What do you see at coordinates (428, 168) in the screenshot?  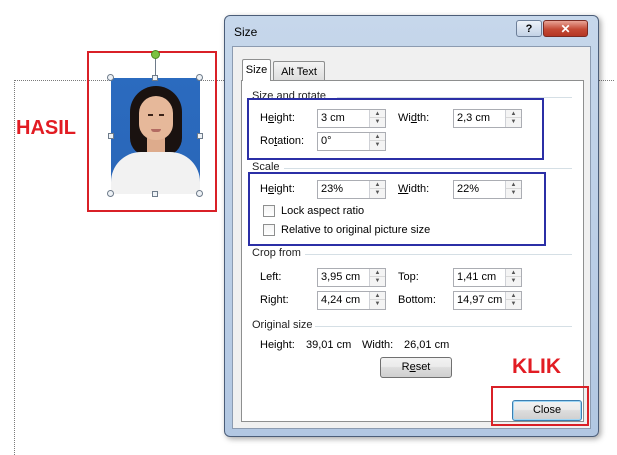 I see `scale-divider` at bounding box center [428, 168].